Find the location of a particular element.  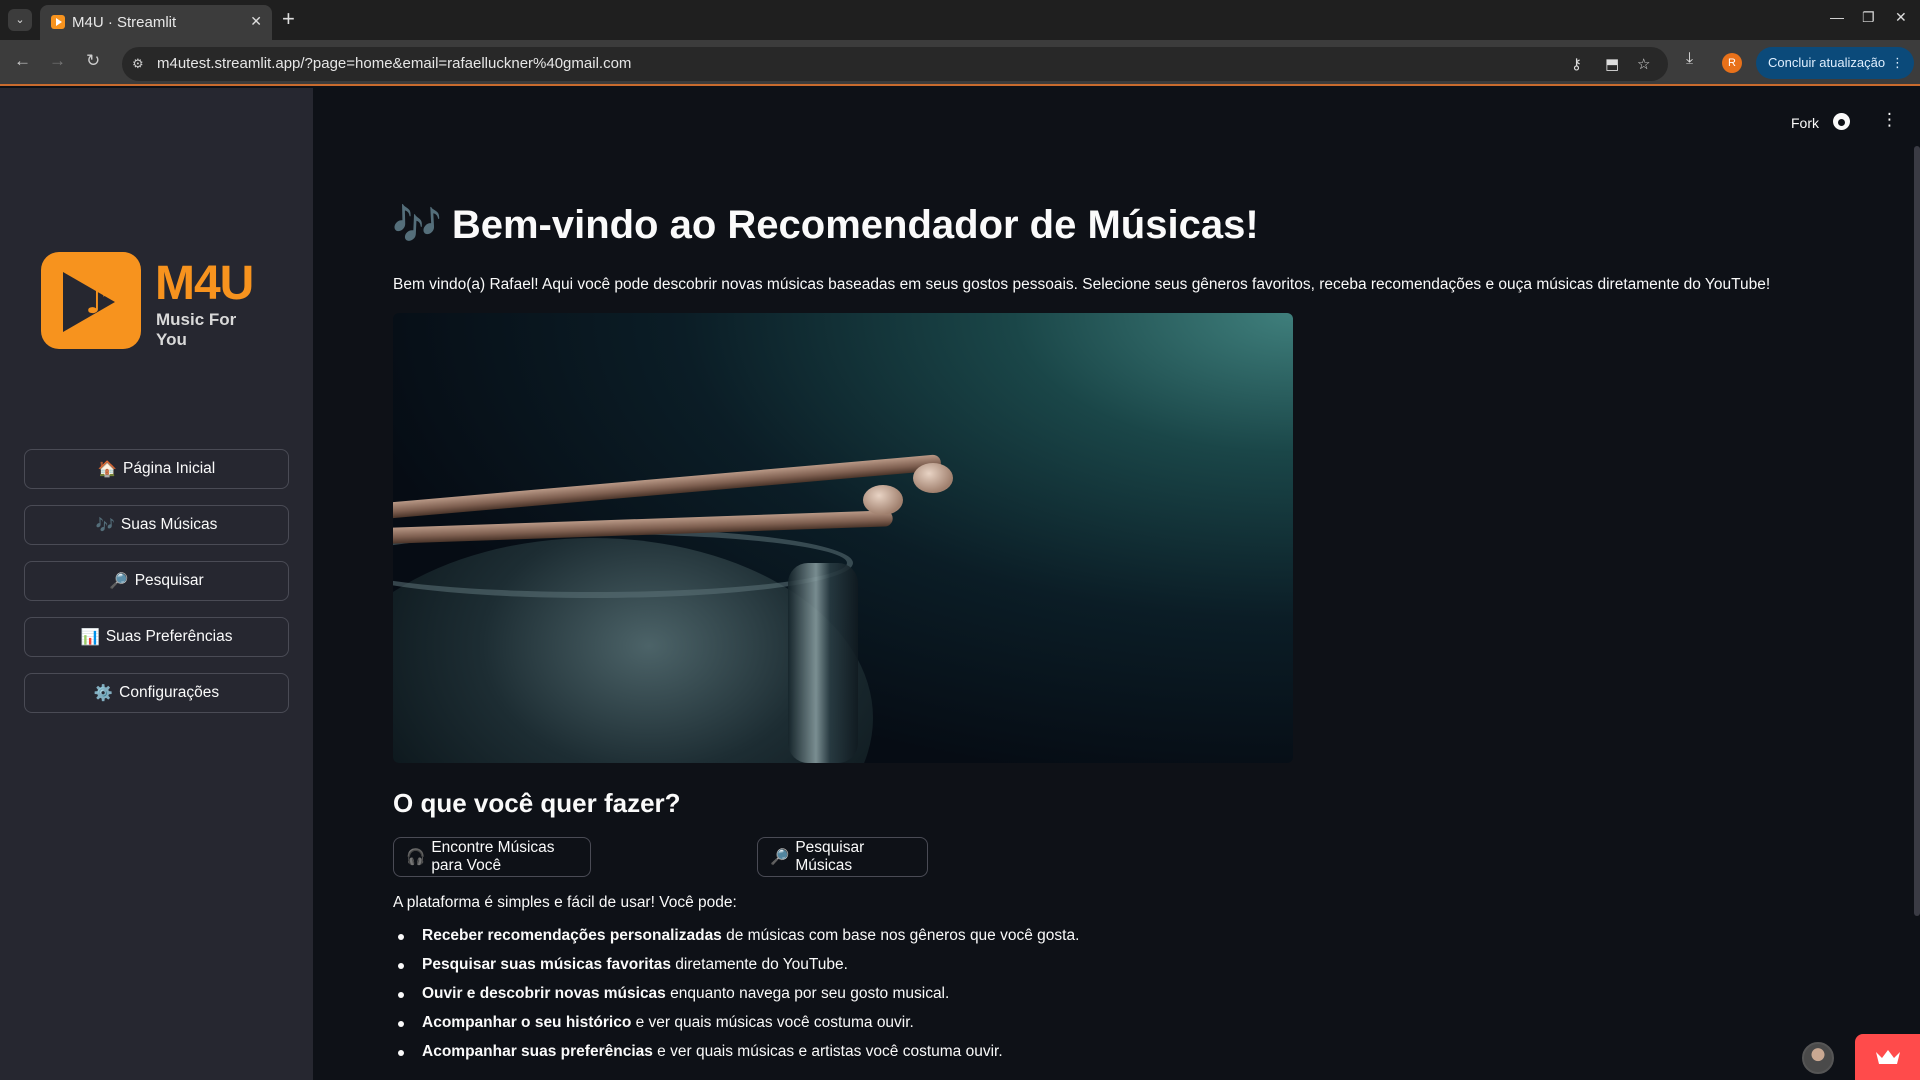

sidebar-item-my-music: 🎶 Suas Músicas is located at coordinates (156, 525).